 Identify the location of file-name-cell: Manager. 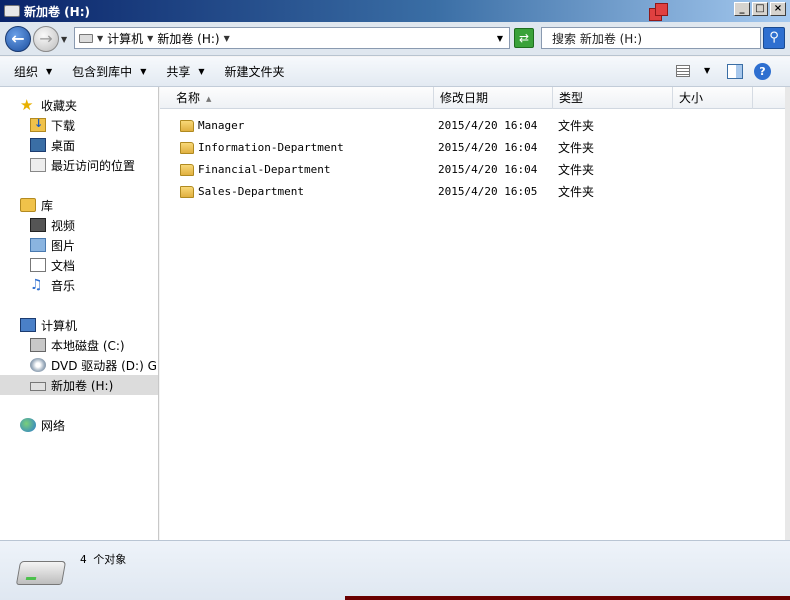
(212, 126).